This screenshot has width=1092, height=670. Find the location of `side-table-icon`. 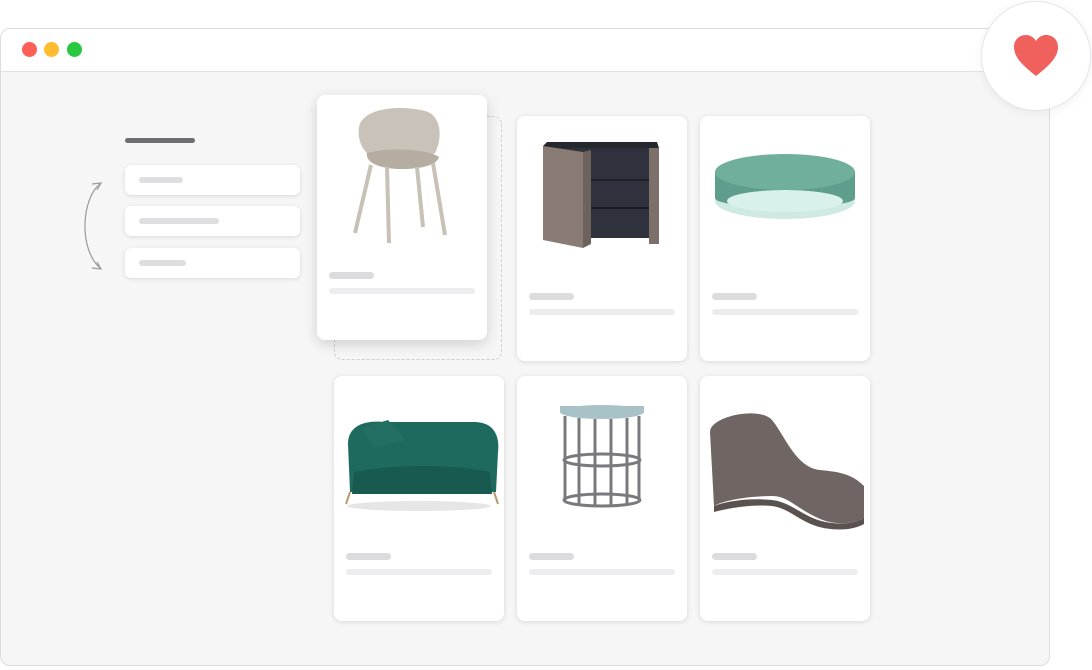

side-table-icon is located at coordinates (602, 456).